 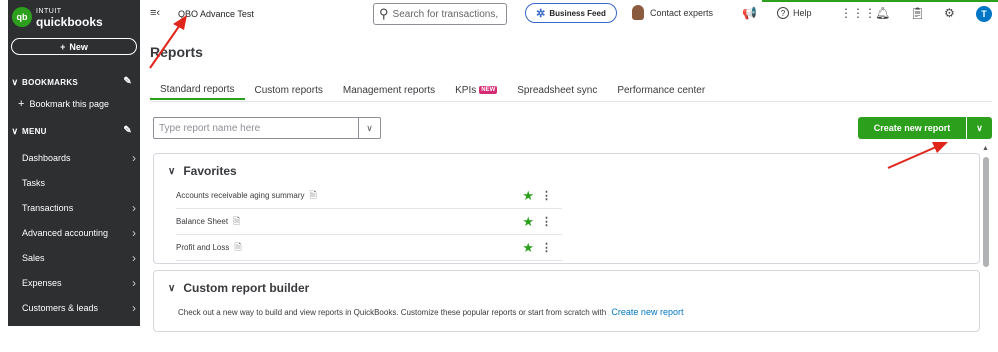 I want to click on report-name-input: Type report name here, so click(x=256, y=128).